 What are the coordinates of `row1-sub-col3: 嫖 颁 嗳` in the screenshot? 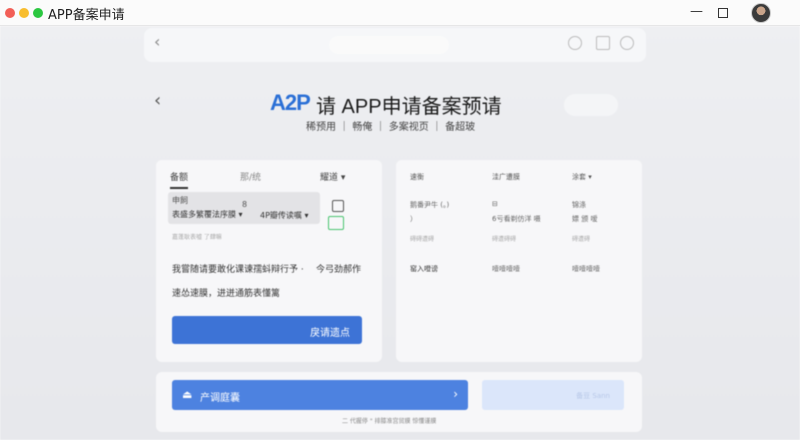 It's located at (585, 219).